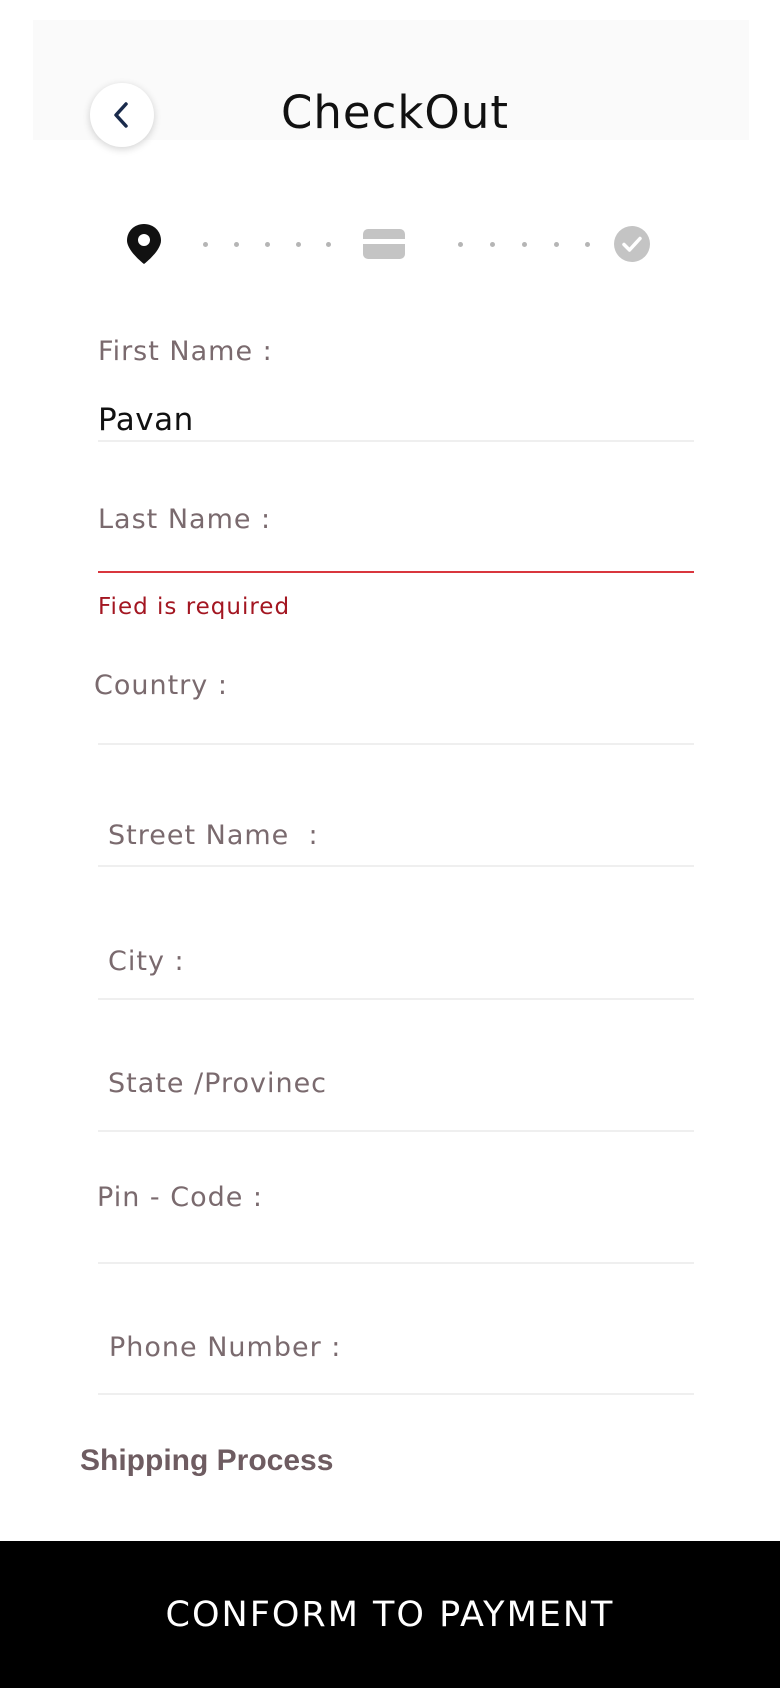  What do you see at coordinates (146, 420) in the screenshot?
I see `first-name-input: Pavan` at bounding box center [146, 420].